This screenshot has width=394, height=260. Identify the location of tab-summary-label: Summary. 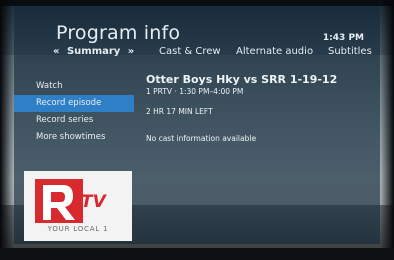
(93, 51).